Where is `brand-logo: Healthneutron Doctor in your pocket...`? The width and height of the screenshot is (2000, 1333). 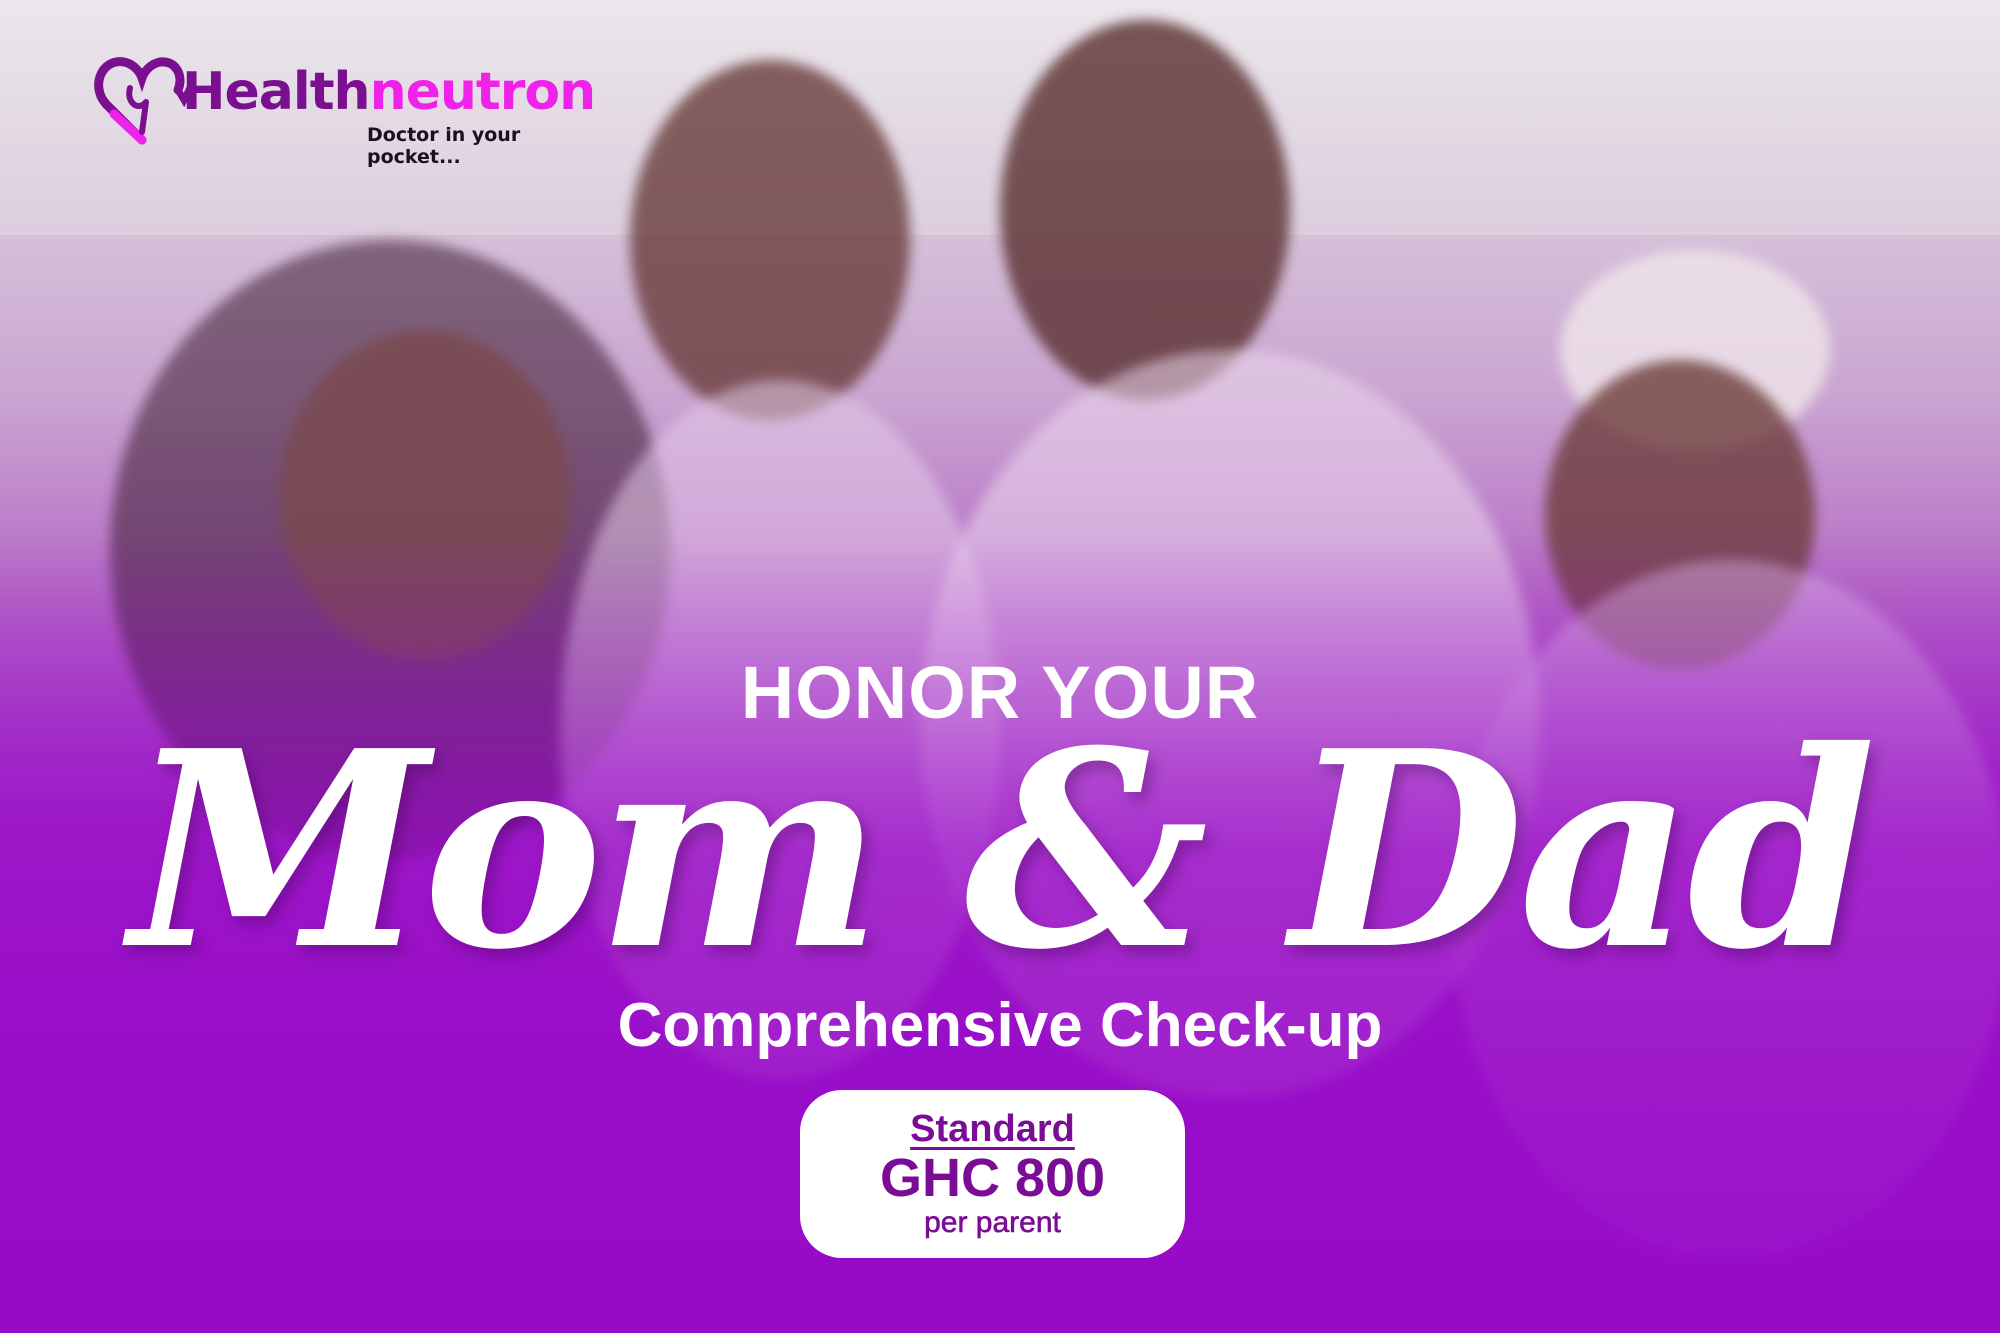 brand-logo: Healthneutron Doctor in your pocket... is located at coordinates (344, 110).